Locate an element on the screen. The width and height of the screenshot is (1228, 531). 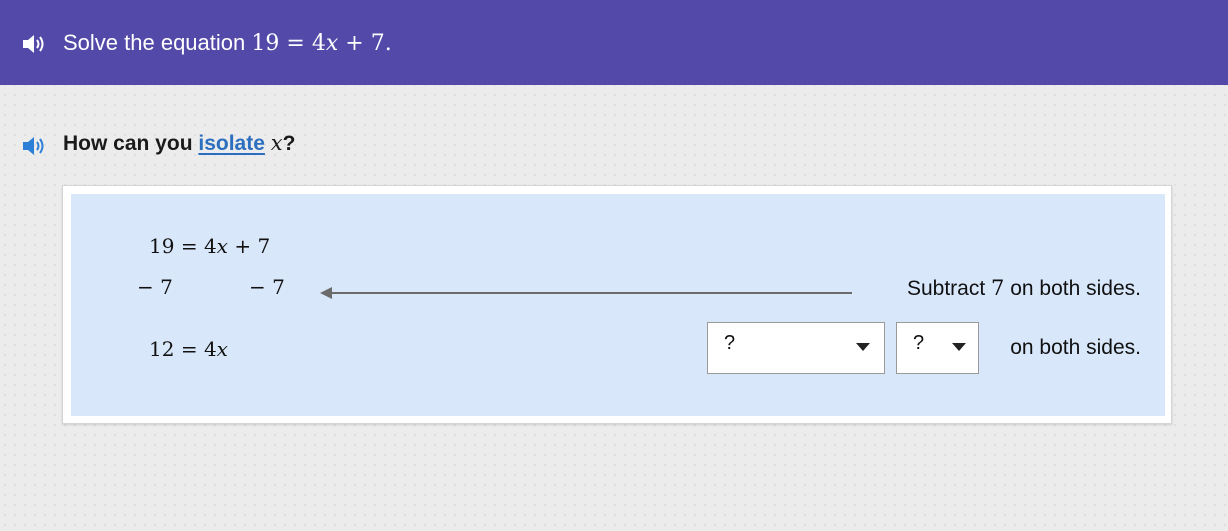
question-prefix: How can you is located at coordinates (128, 143).